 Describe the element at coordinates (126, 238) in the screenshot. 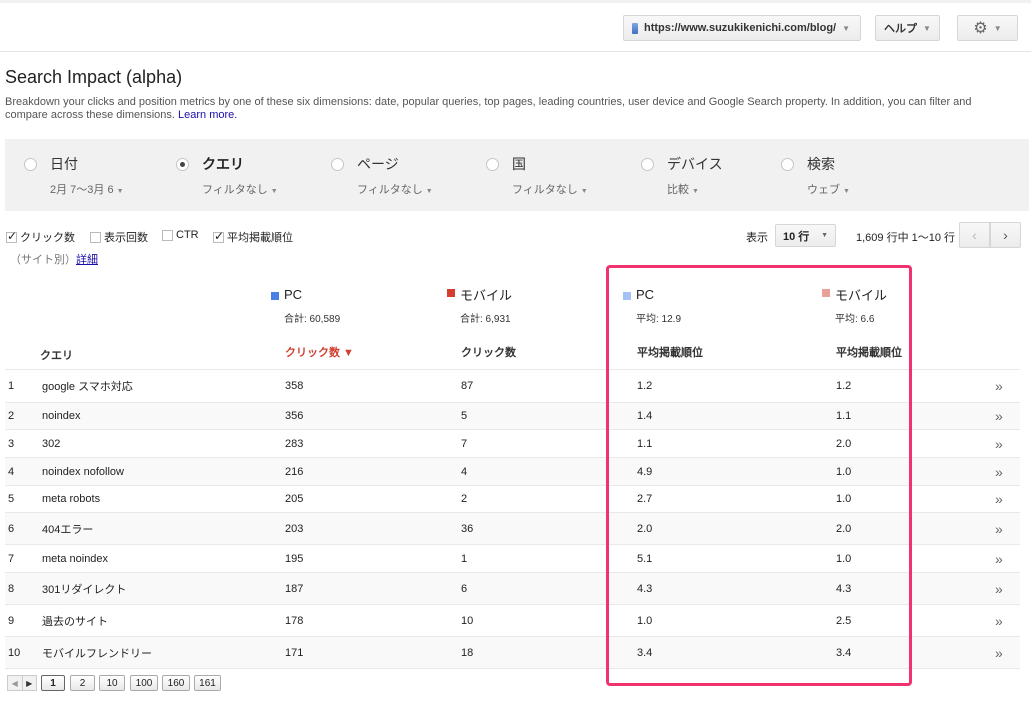

I see `metric-label: 表示回数` at that location.